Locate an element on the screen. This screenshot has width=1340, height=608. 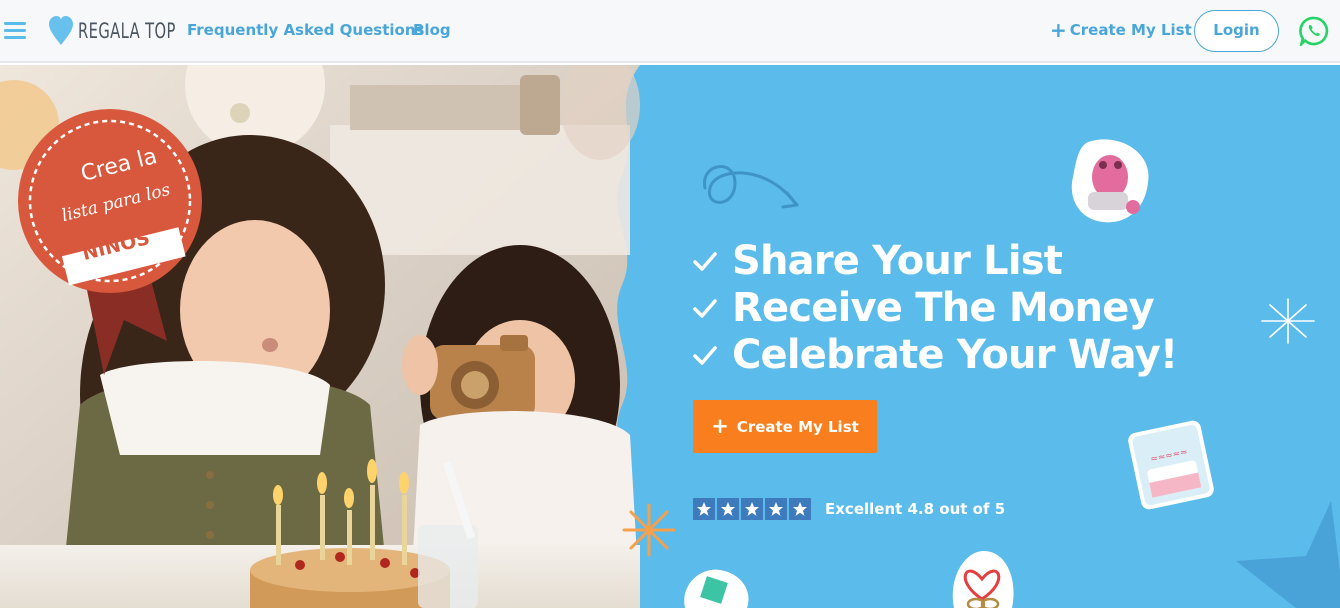
heart-logo-icon is located at coordinates (61, 30).